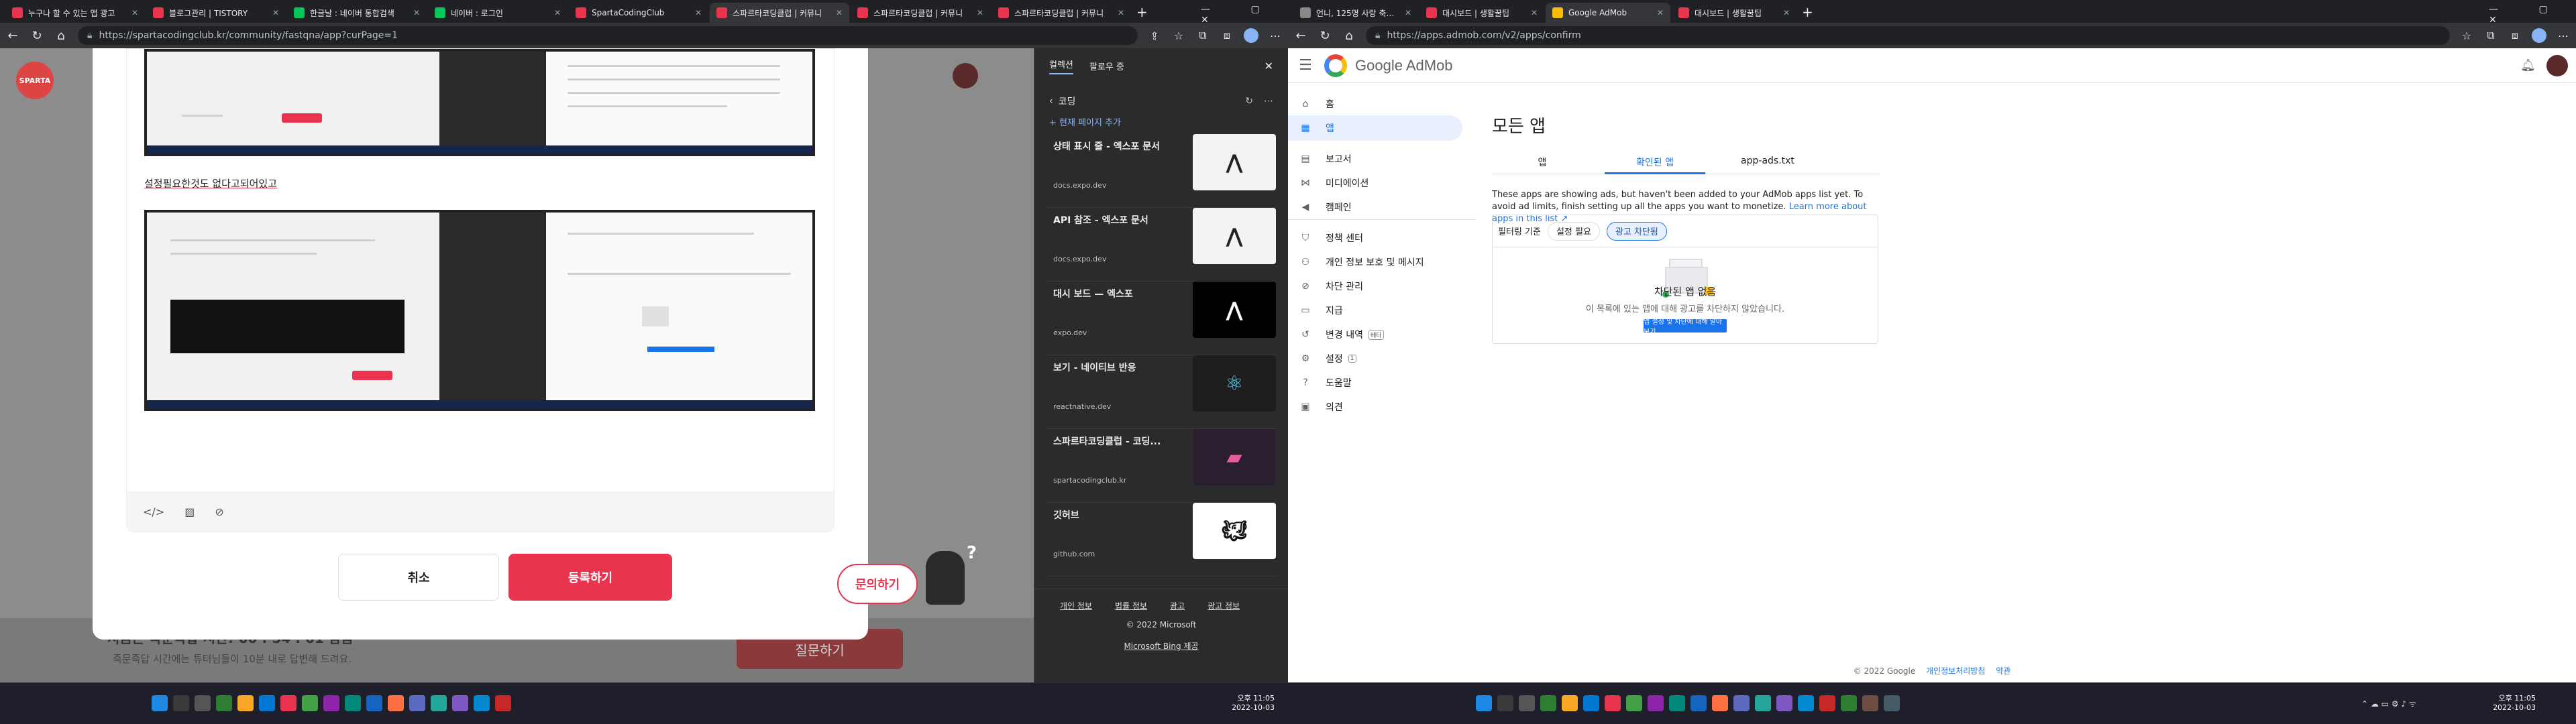 This screenshot has height=724, width=2576. What do you see at coordinates (1085, 121) in the screenshot?
I see `add-current-page-button: + 현재 페이지 추가` at bounding box center [1085, 121].